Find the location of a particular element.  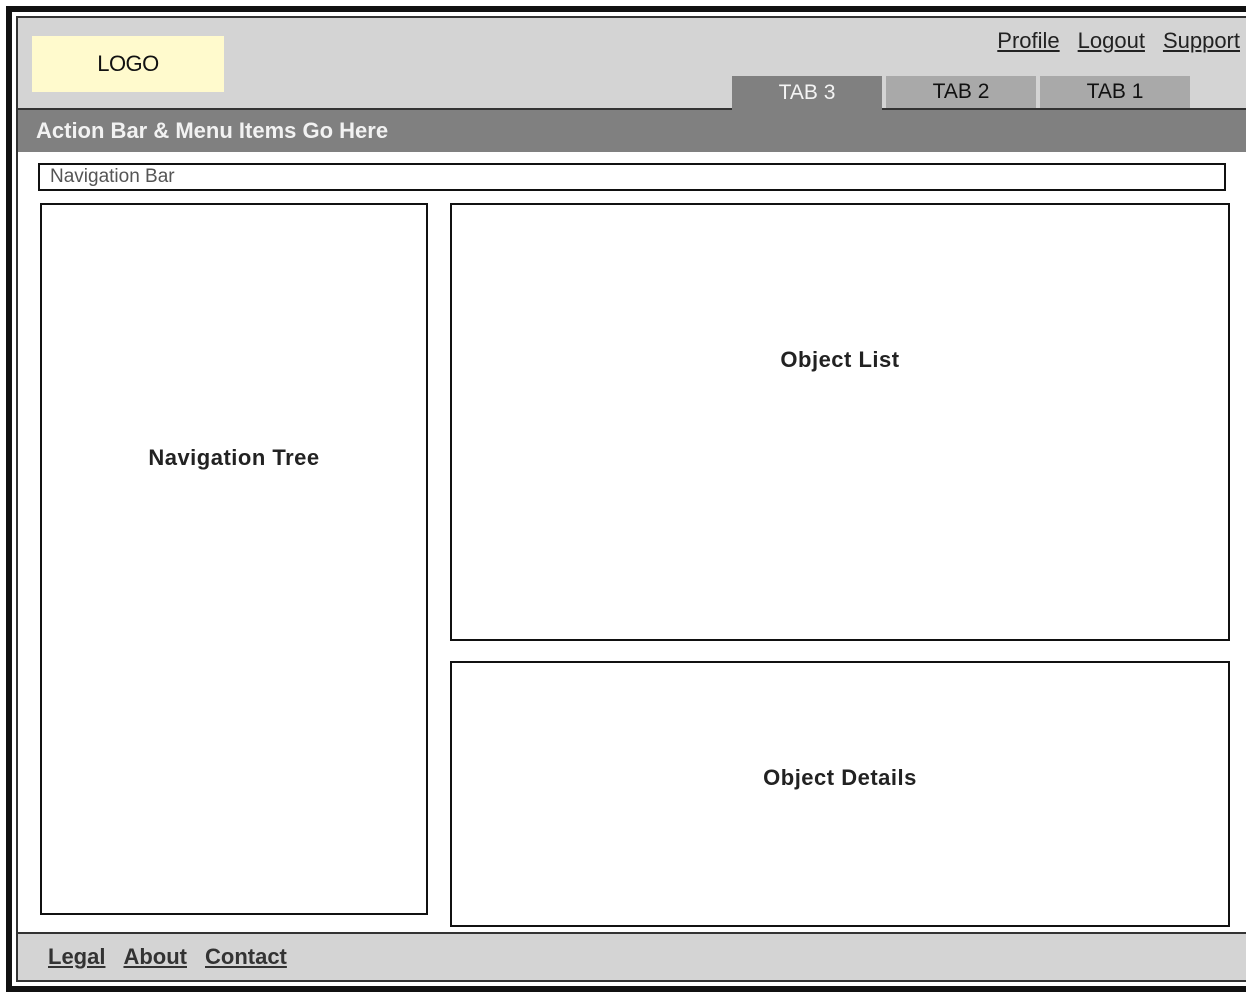

footer: Legal About Contact is located at coordinates (632, 956).